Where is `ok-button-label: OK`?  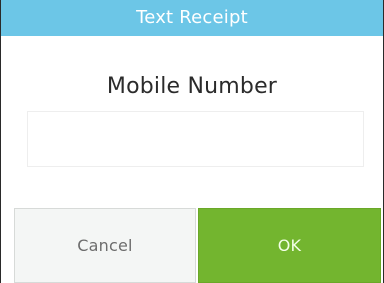 ok-button-label: OK is located at coordinates (289, 245).